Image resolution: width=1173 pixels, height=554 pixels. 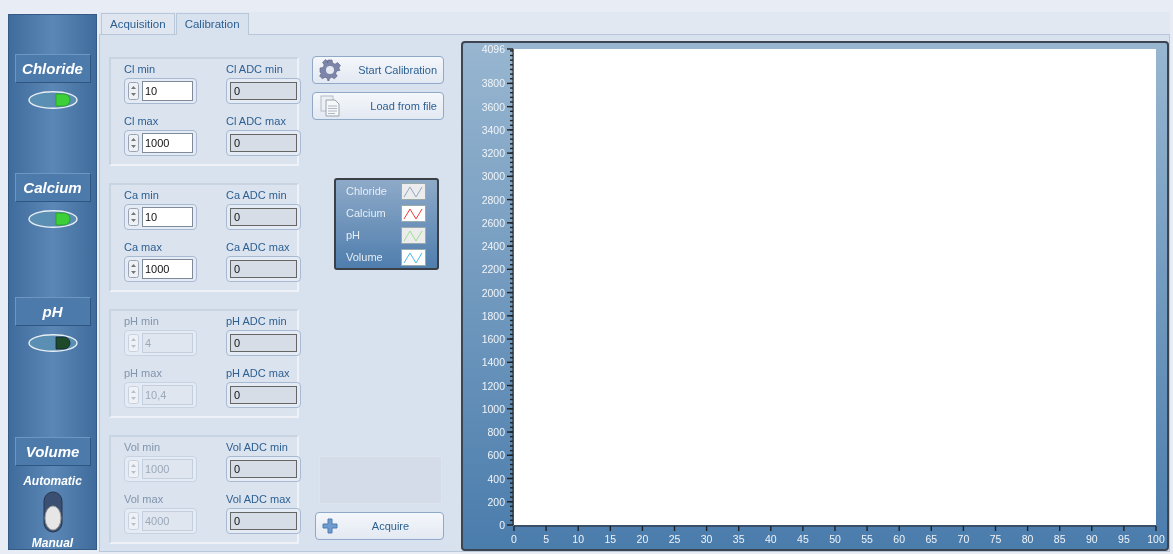 What do you see at coordinates (546, 539) in the screenshot?
I see `axis-tick-label: 5` at bounding box center [546, 539].